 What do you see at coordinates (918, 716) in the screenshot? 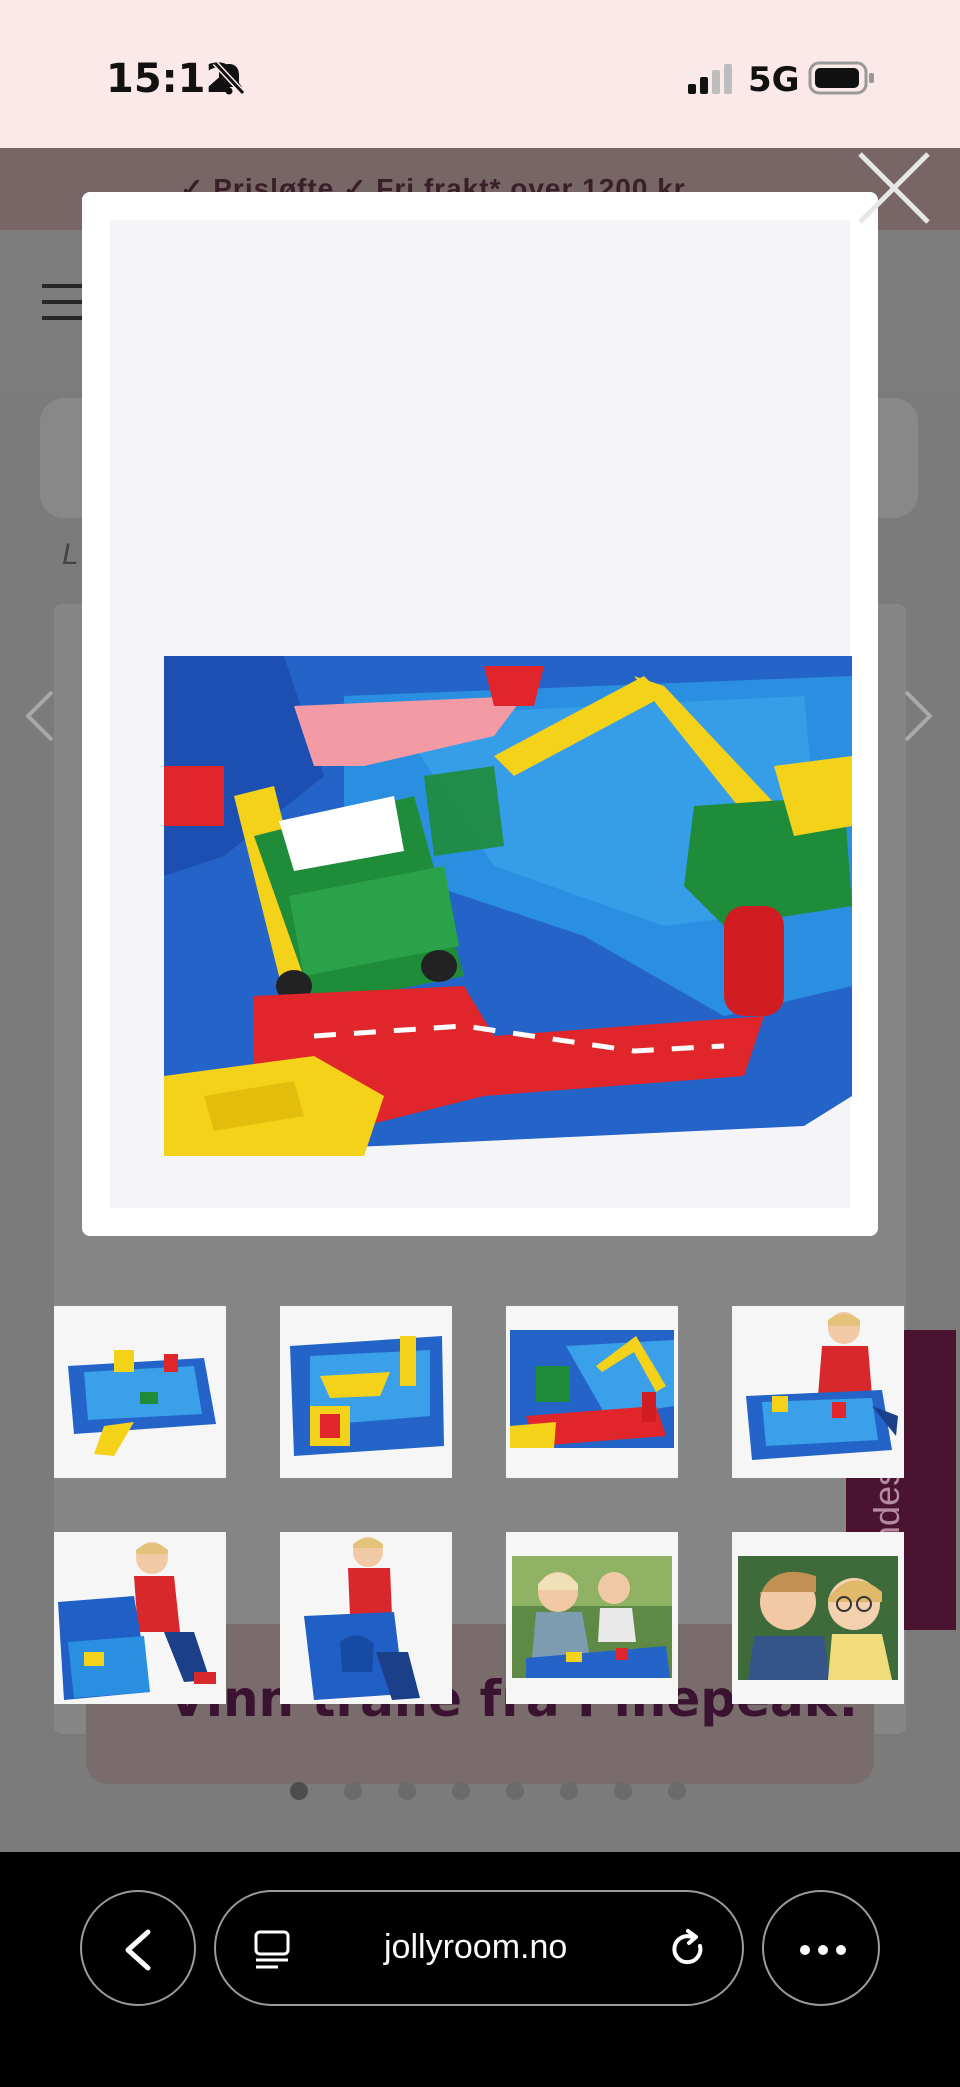
I see `chevron-right-icon` at bounding box center [918, 716].